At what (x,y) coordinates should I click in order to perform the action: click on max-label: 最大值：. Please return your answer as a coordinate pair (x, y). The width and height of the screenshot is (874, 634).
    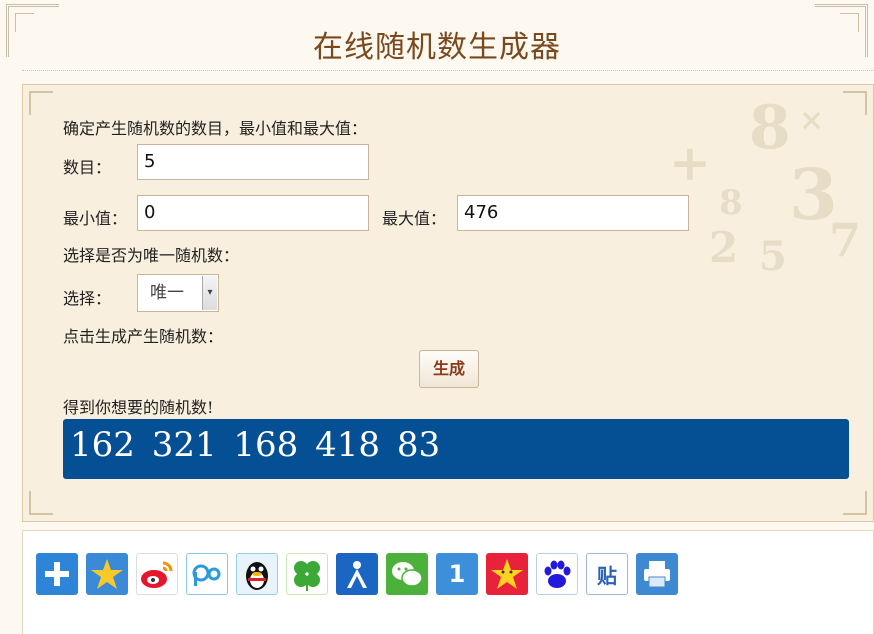
    Looking at the image, I should click on (414, 218).